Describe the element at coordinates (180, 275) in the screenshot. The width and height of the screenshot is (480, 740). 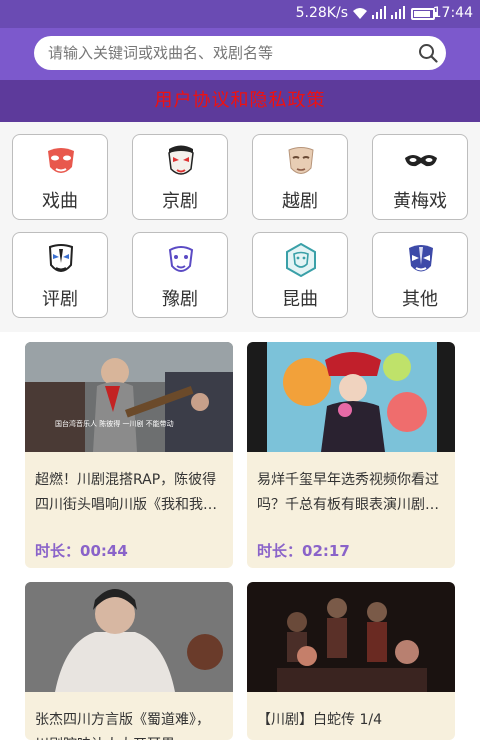
I see `category-yuju: 豫剧` at that location.